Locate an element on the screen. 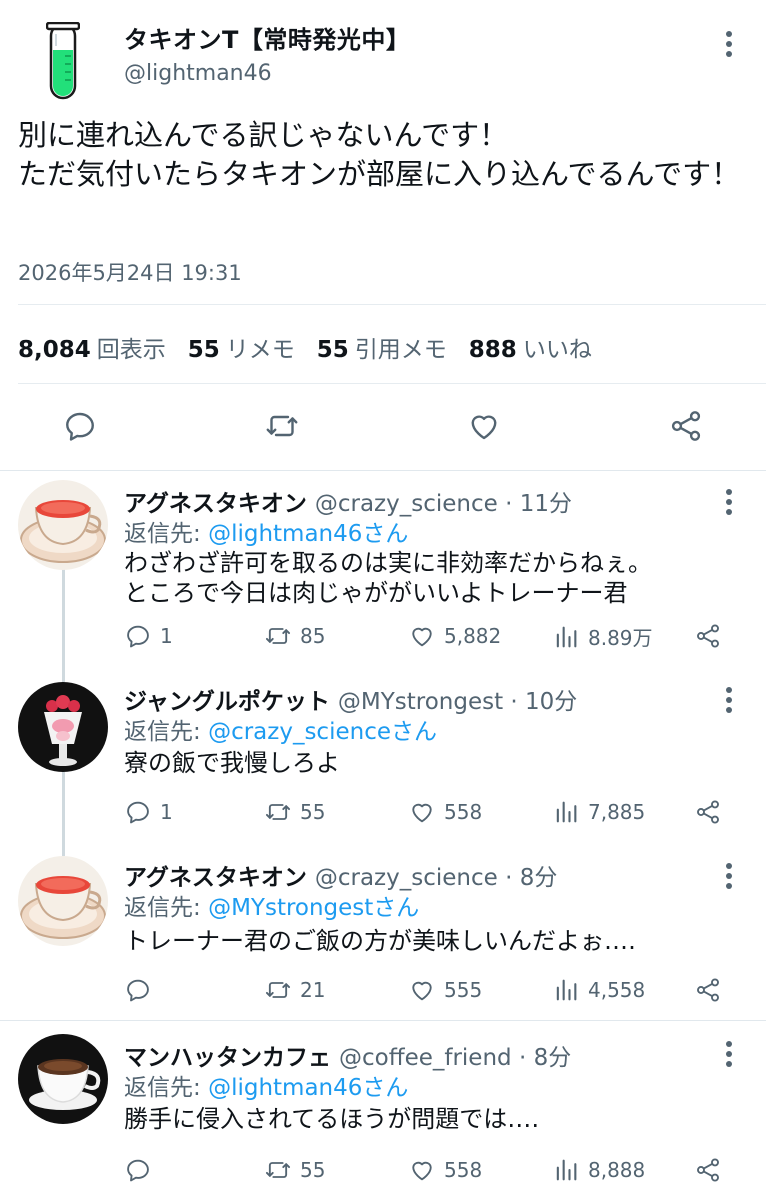 The height and width of the screenshot is (1200, 766). replying-to: 返信先: @crazy_scienceさん is located at coordinates (280, 732).